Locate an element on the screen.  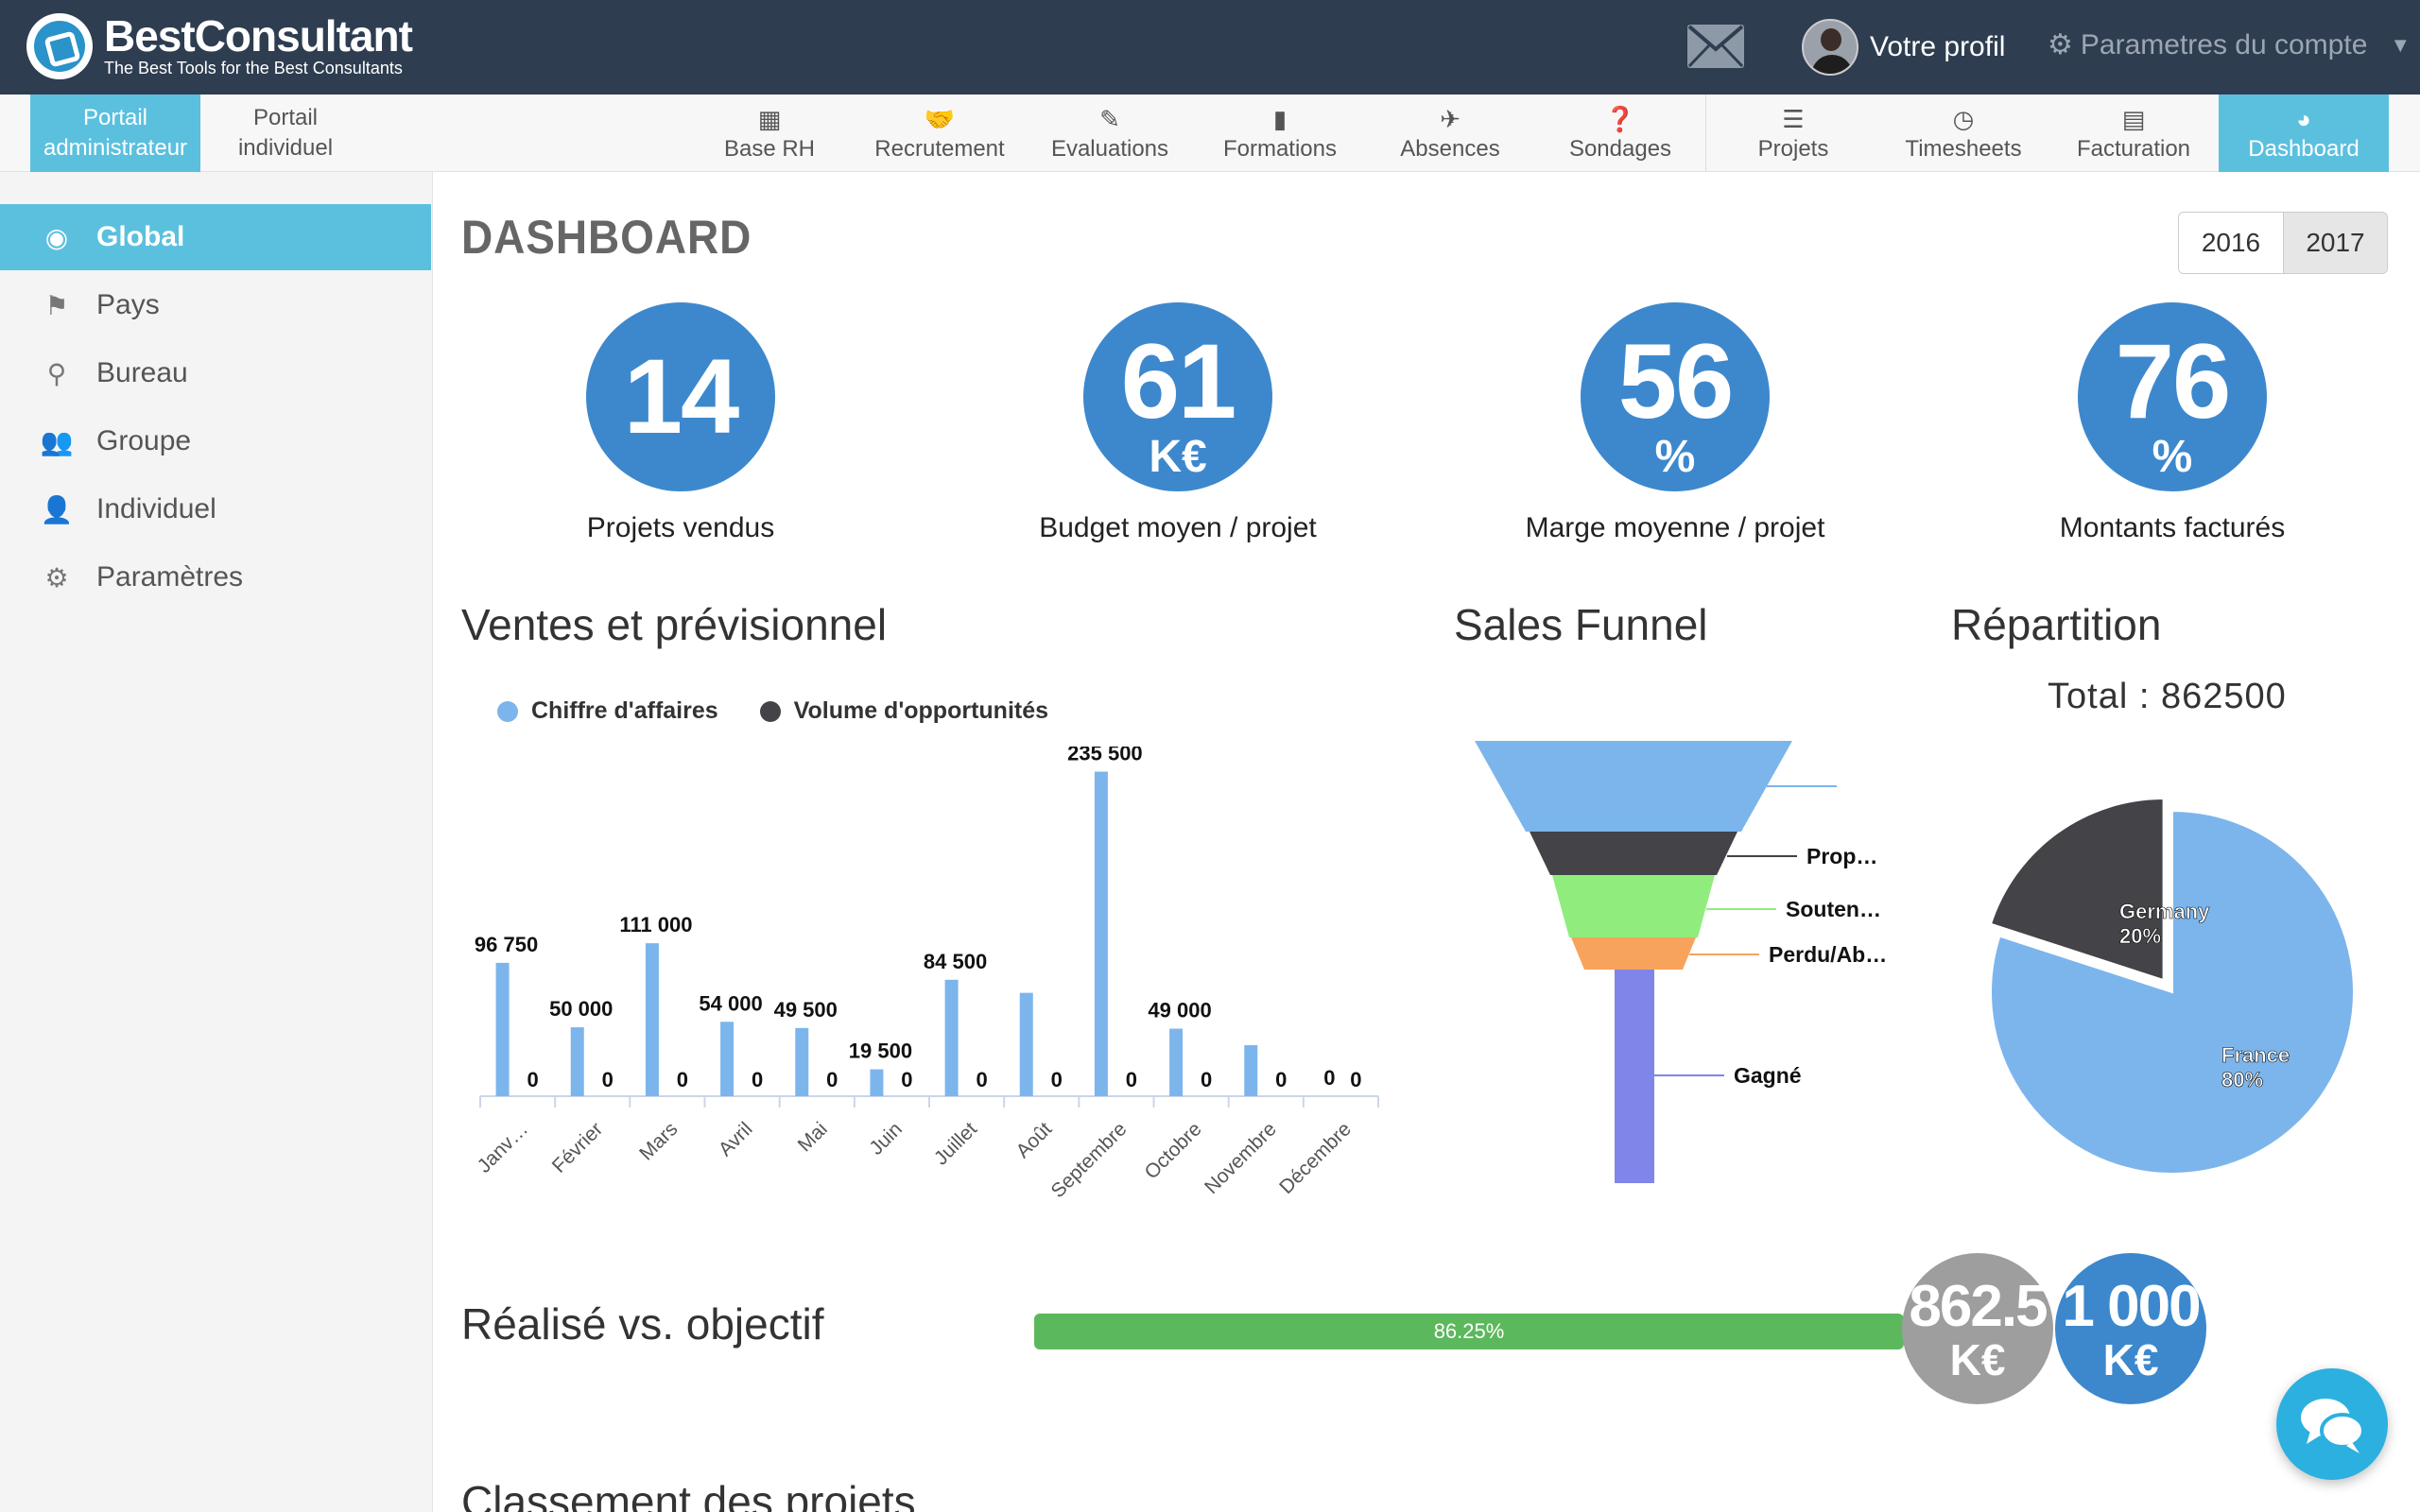
mail-icon is located at coordinates (1715, 46).